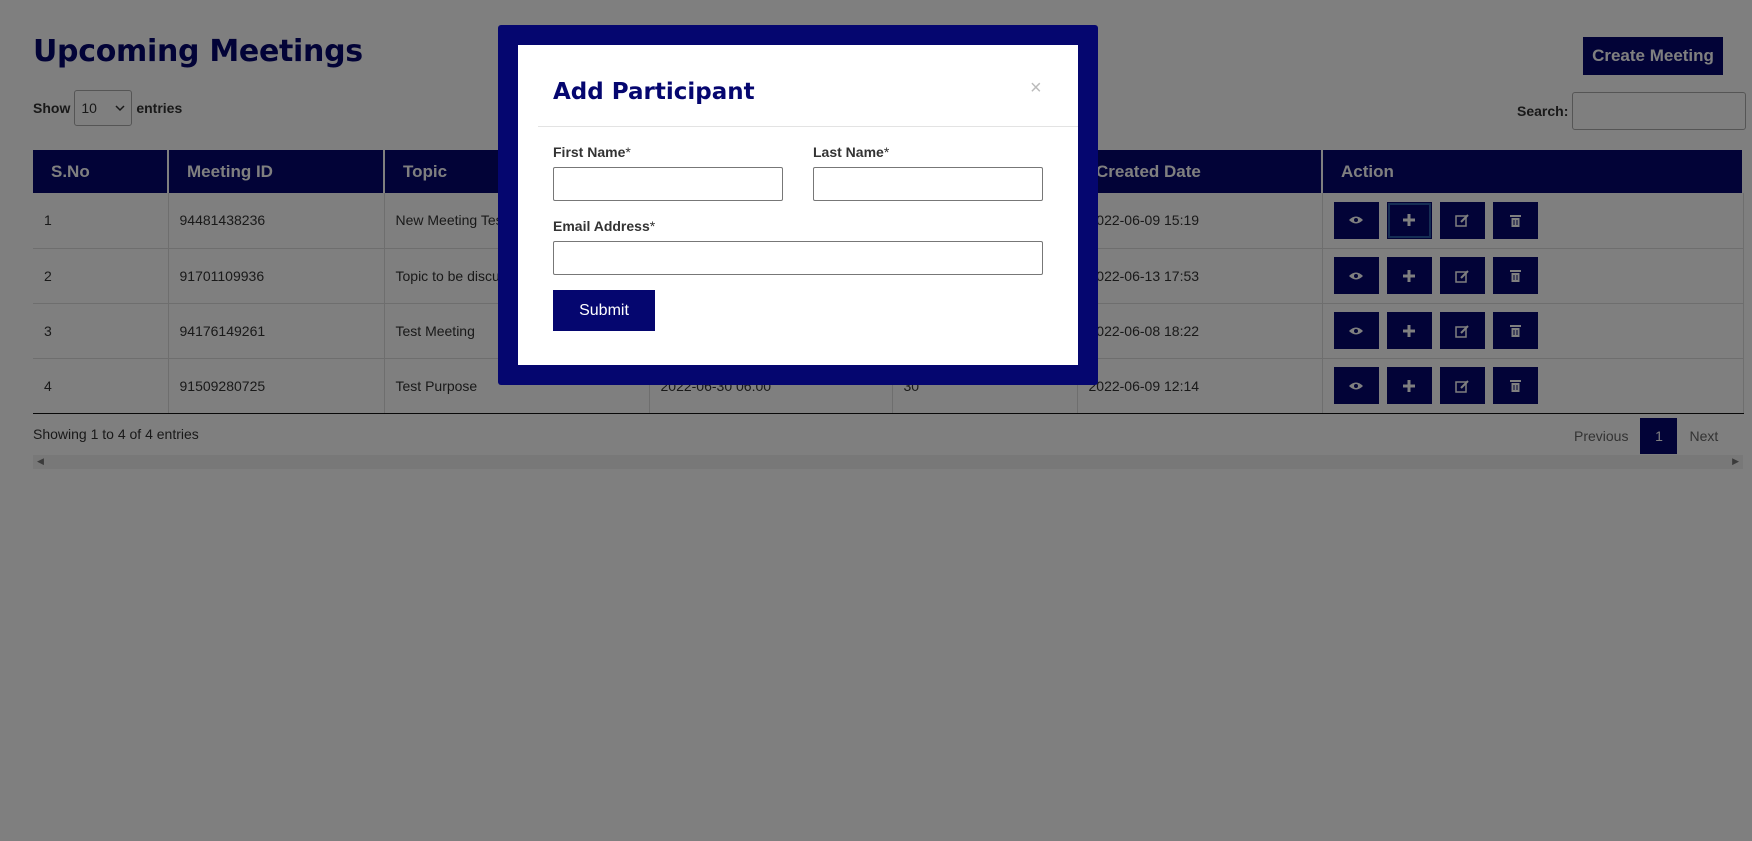 This screenshot has width=1752, height=841. I want to click on last-name-field, so click(928, 184).